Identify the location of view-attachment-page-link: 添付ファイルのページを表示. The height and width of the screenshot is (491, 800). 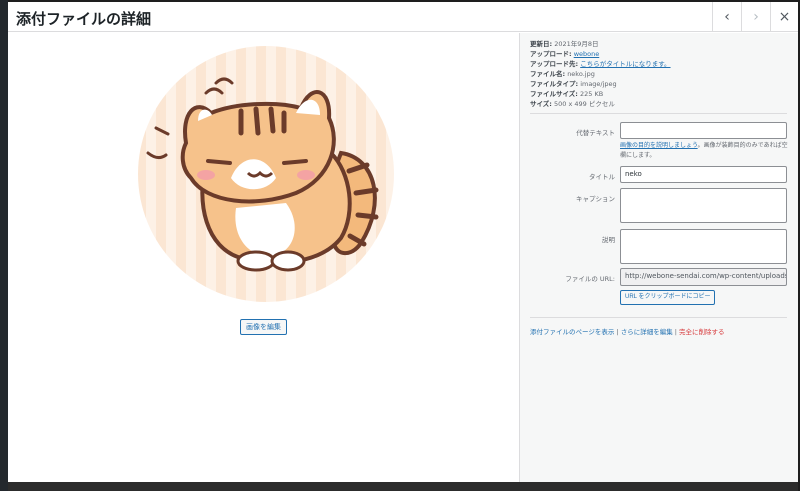
(572, 332).